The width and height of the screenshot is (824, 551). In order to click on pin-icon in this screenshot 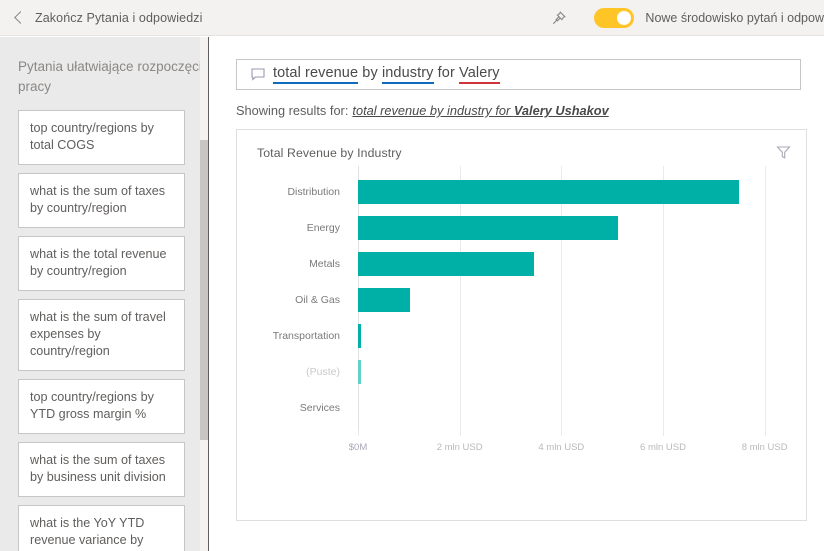, I will do `click(560, 17)`.